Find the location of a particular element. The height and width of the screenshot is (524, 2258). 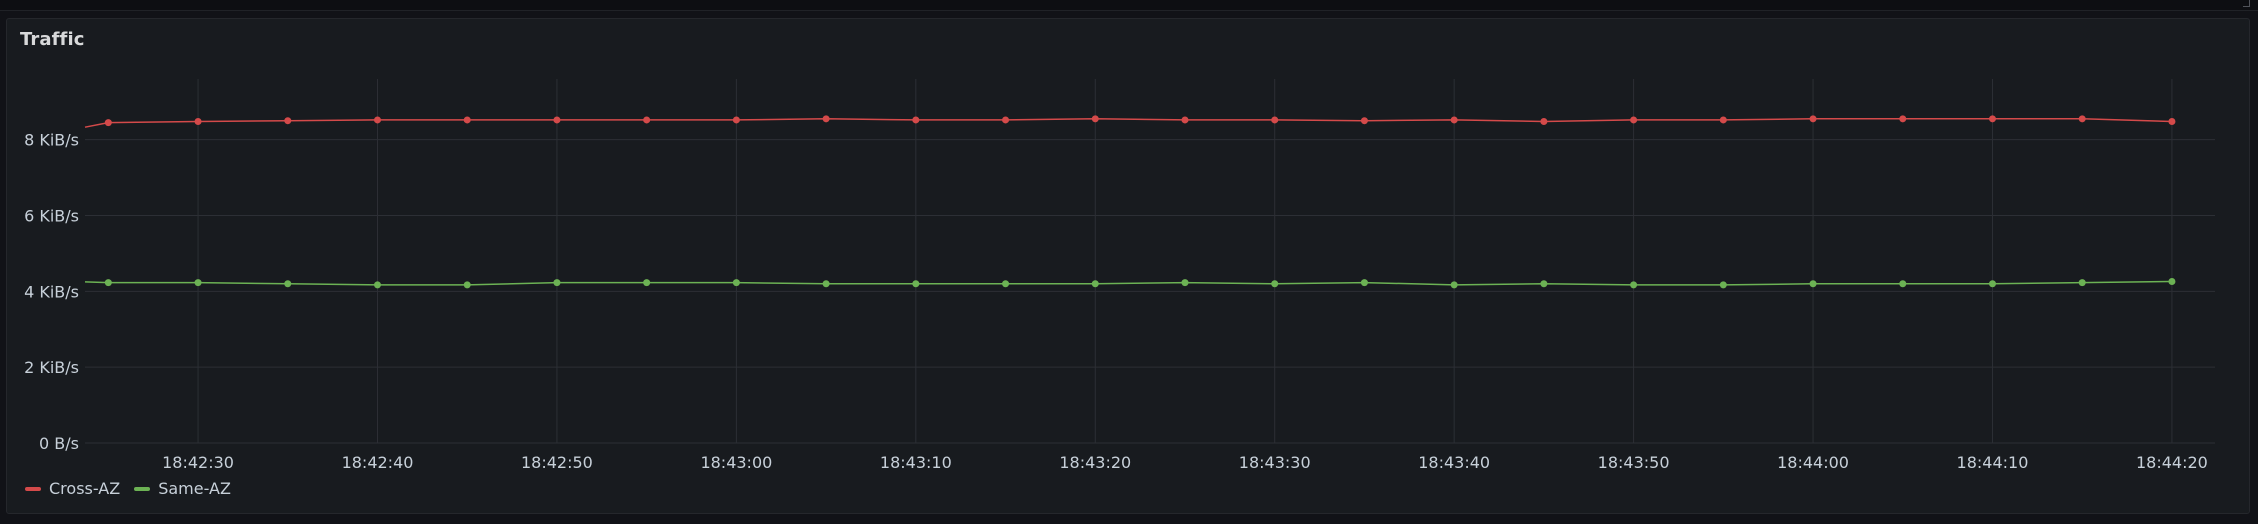

y-tick-label: 0 B/s is located at coordinates (59, 443).